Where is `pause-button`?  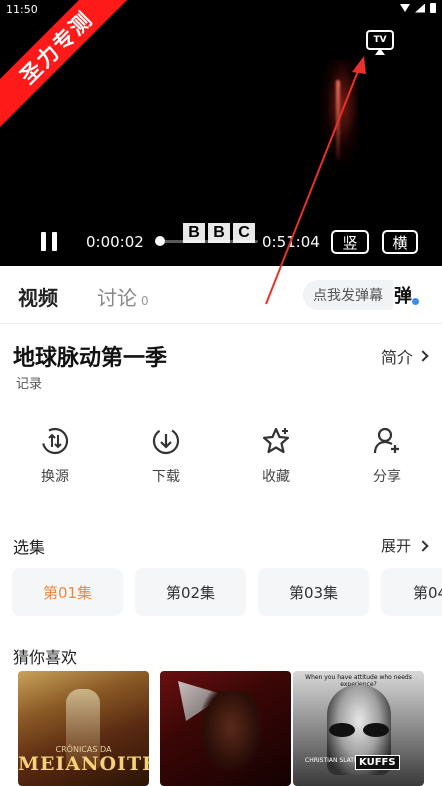 pause-button is located at coordinates (49, 241).